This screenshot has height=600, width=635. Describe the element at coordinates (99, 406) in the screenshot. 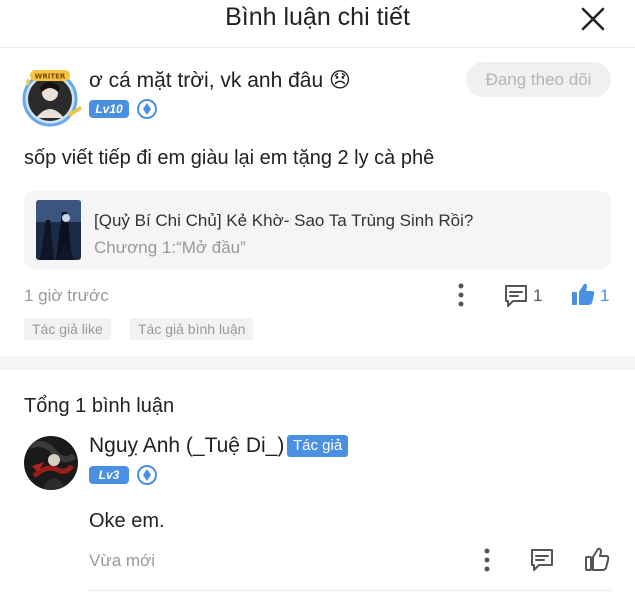

I see `total-comments-label: Tổng 1 bình luận` at that location.